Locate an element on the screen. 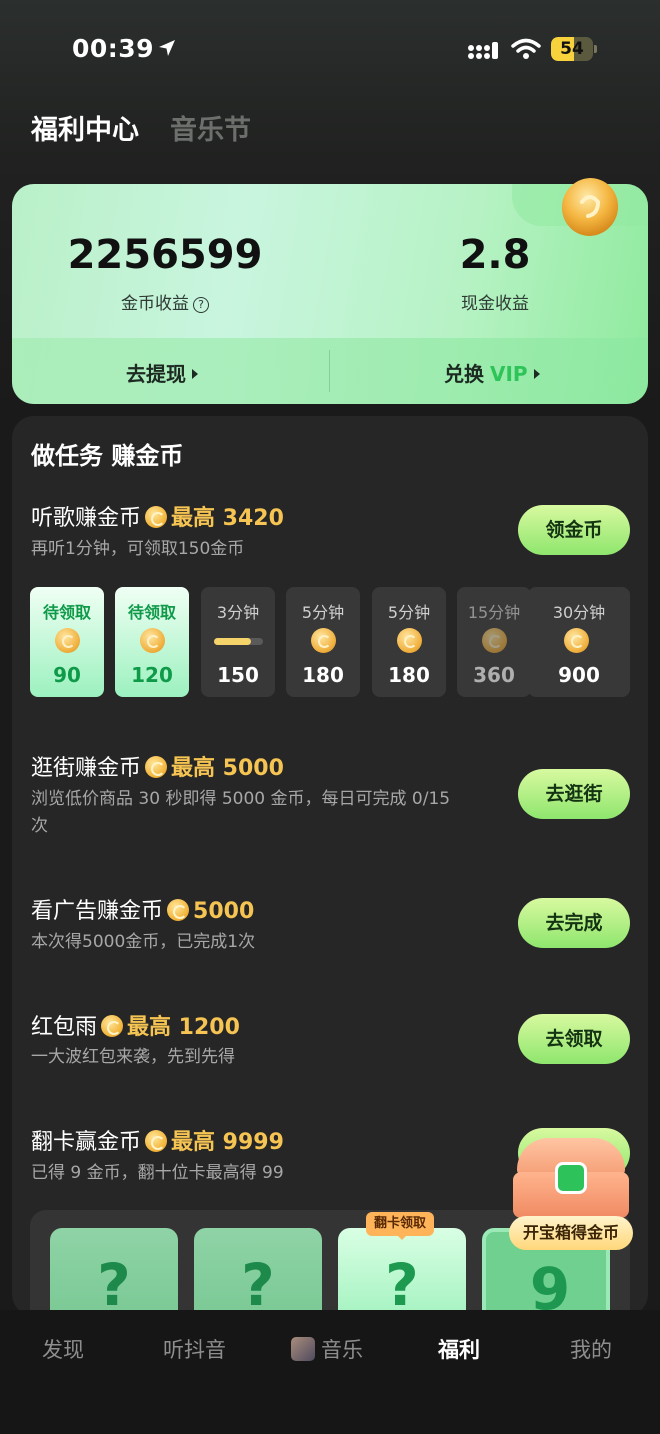 This screenshot has height=1434, width=660. listen-progress-fill is located at coordinates (232, 641).